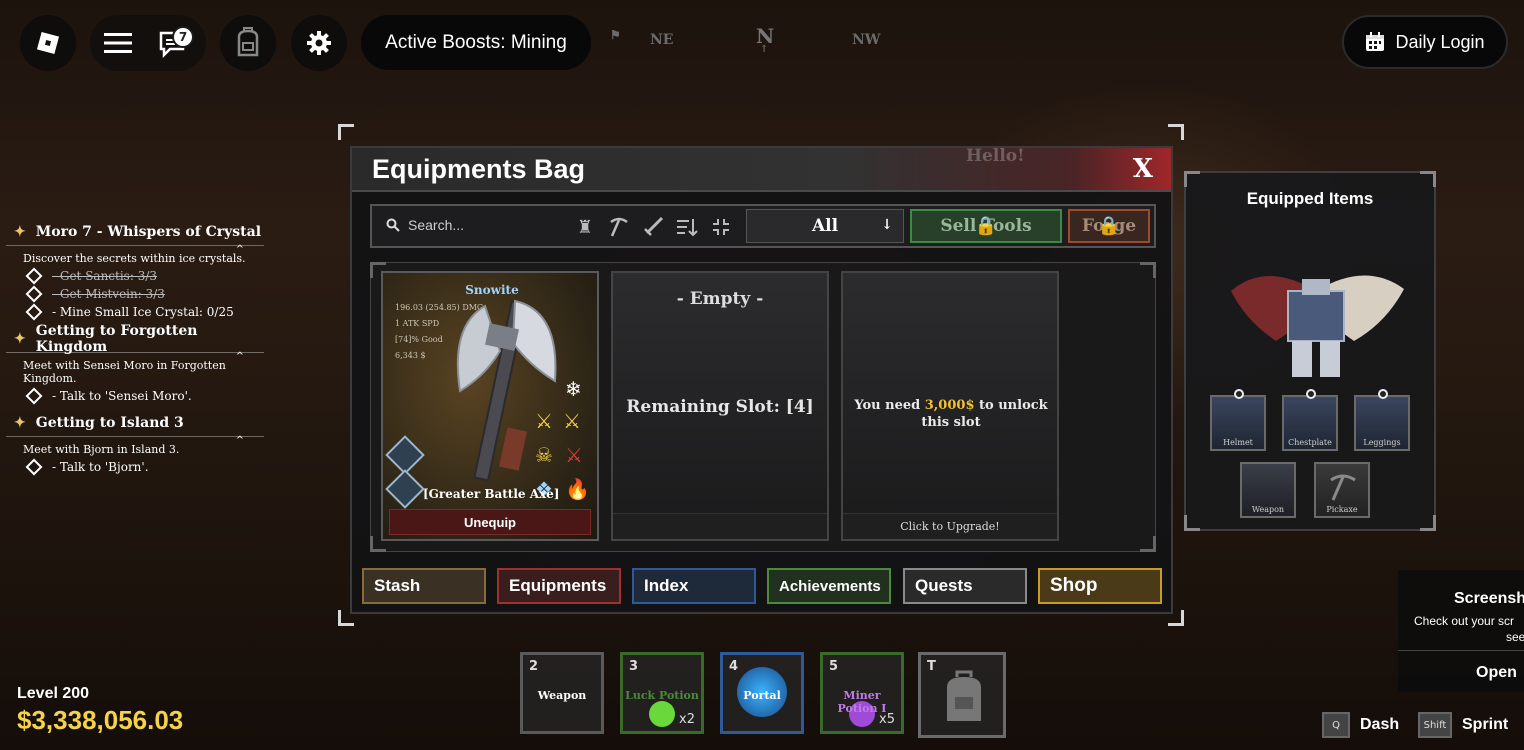  I want to click on search-icon, so click(393, 225).